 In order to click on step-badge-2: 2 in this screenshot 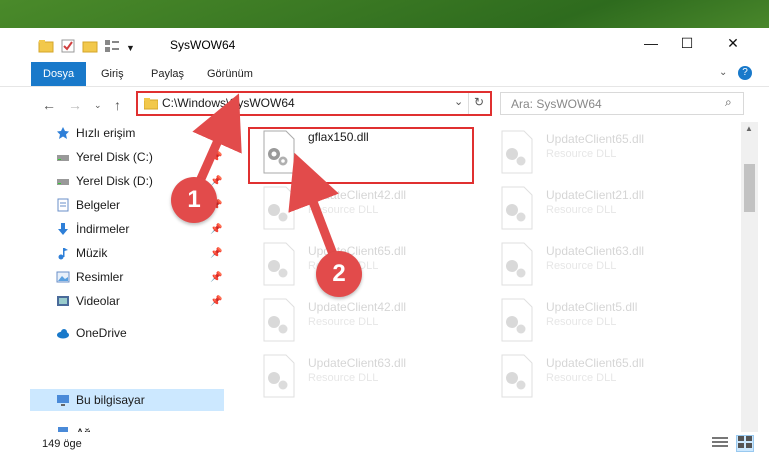, I will do `click(339, 274)`.